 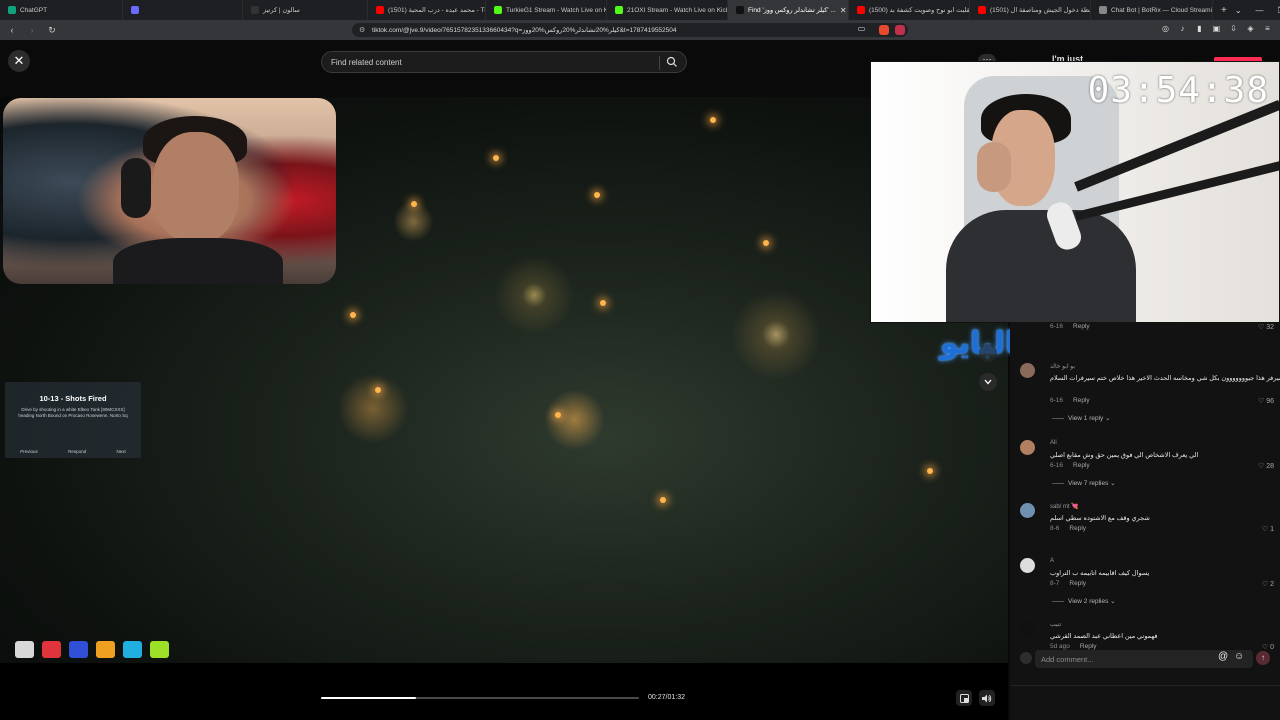 What do you see at coordinates (1223, 656) in the screenshot?
I see `mention-icon: @` at bounding box center [1223, 656].